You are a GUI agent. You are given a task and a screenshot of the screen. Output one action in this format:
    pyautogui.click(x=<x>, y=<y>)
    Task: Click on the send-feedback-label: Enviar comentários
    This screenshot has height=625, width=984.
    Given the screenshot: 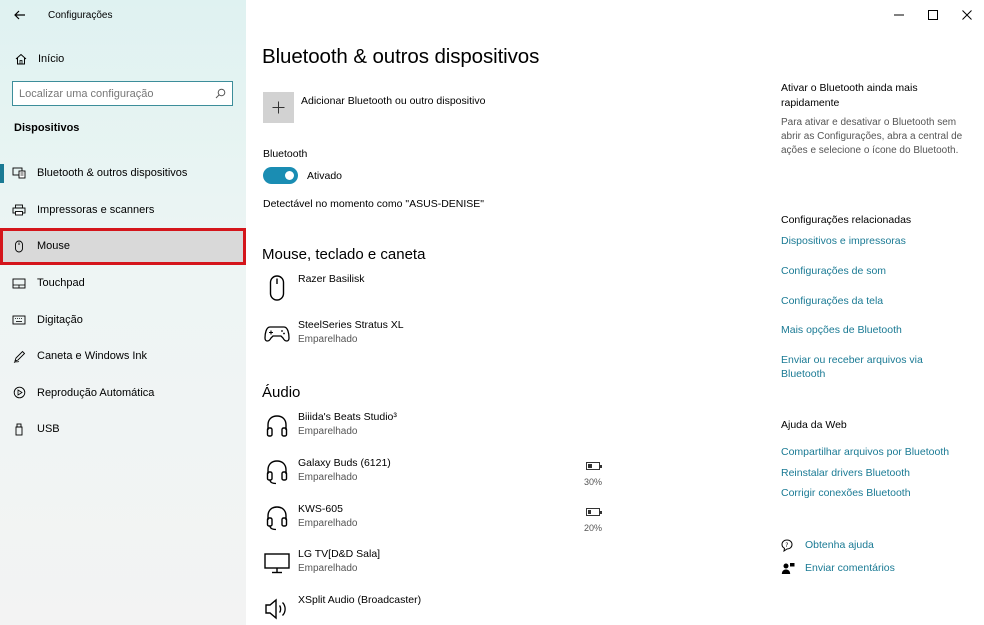 What is the action you would take?
    pyautogui.click(x=850, y=568)
    